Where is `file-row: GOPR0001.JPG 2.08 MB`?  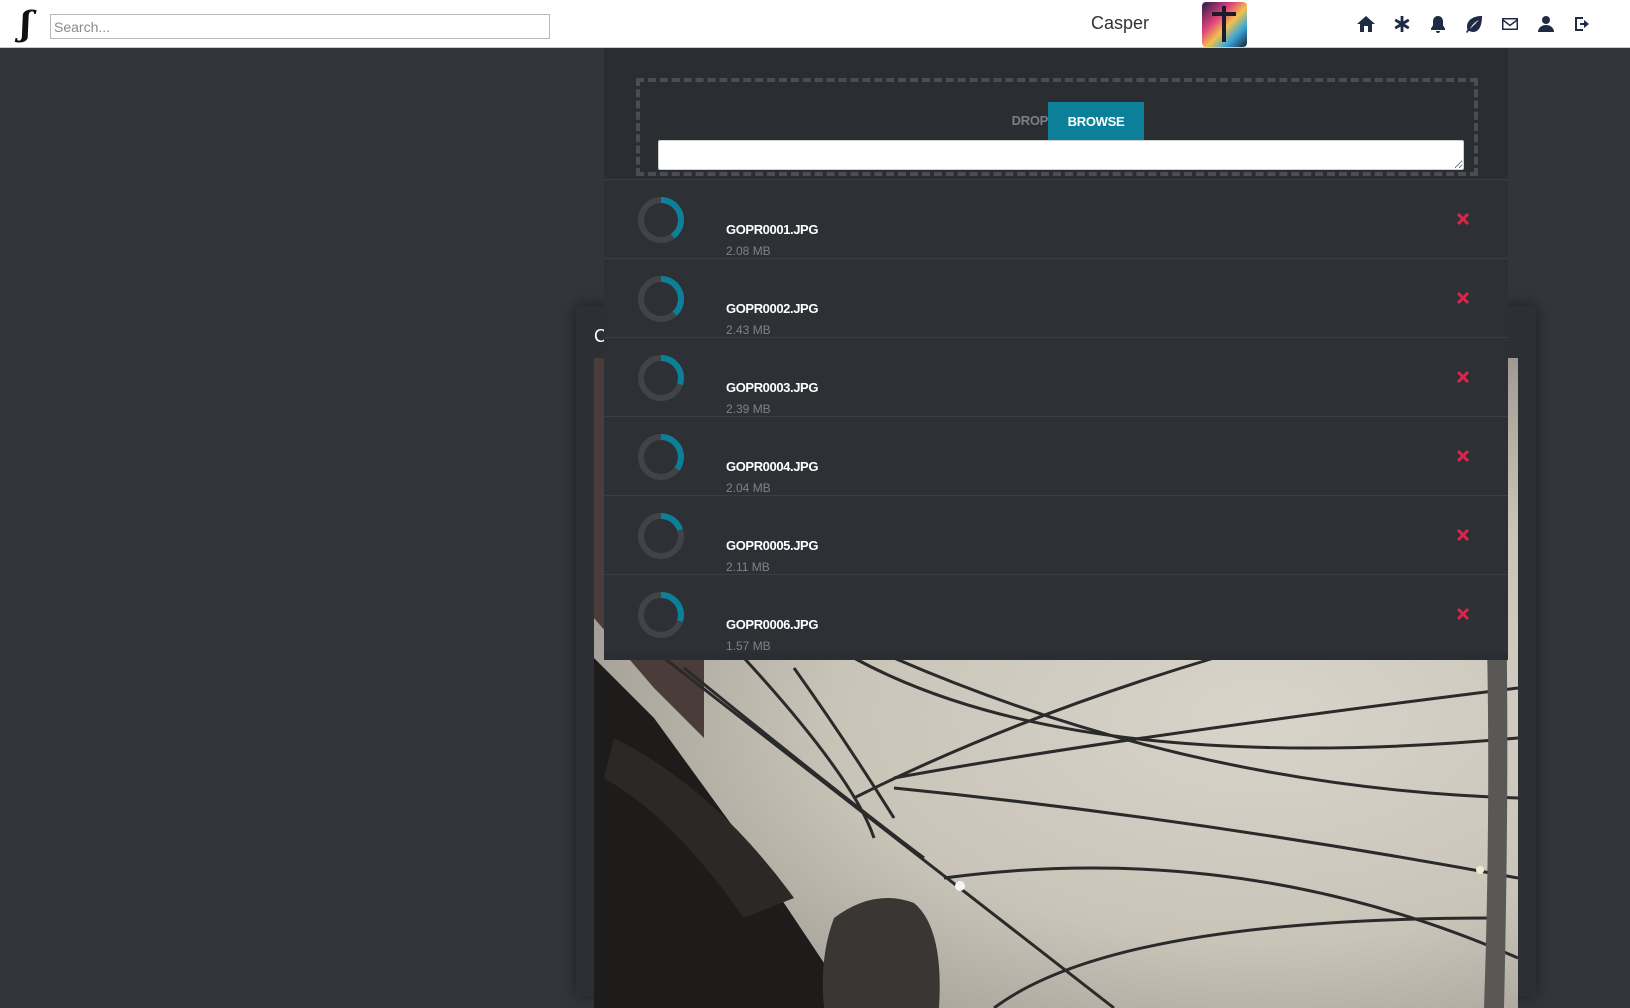 file-row: GOPR0001.JPG 2.08 MB is located at coordinates (1056, 218).